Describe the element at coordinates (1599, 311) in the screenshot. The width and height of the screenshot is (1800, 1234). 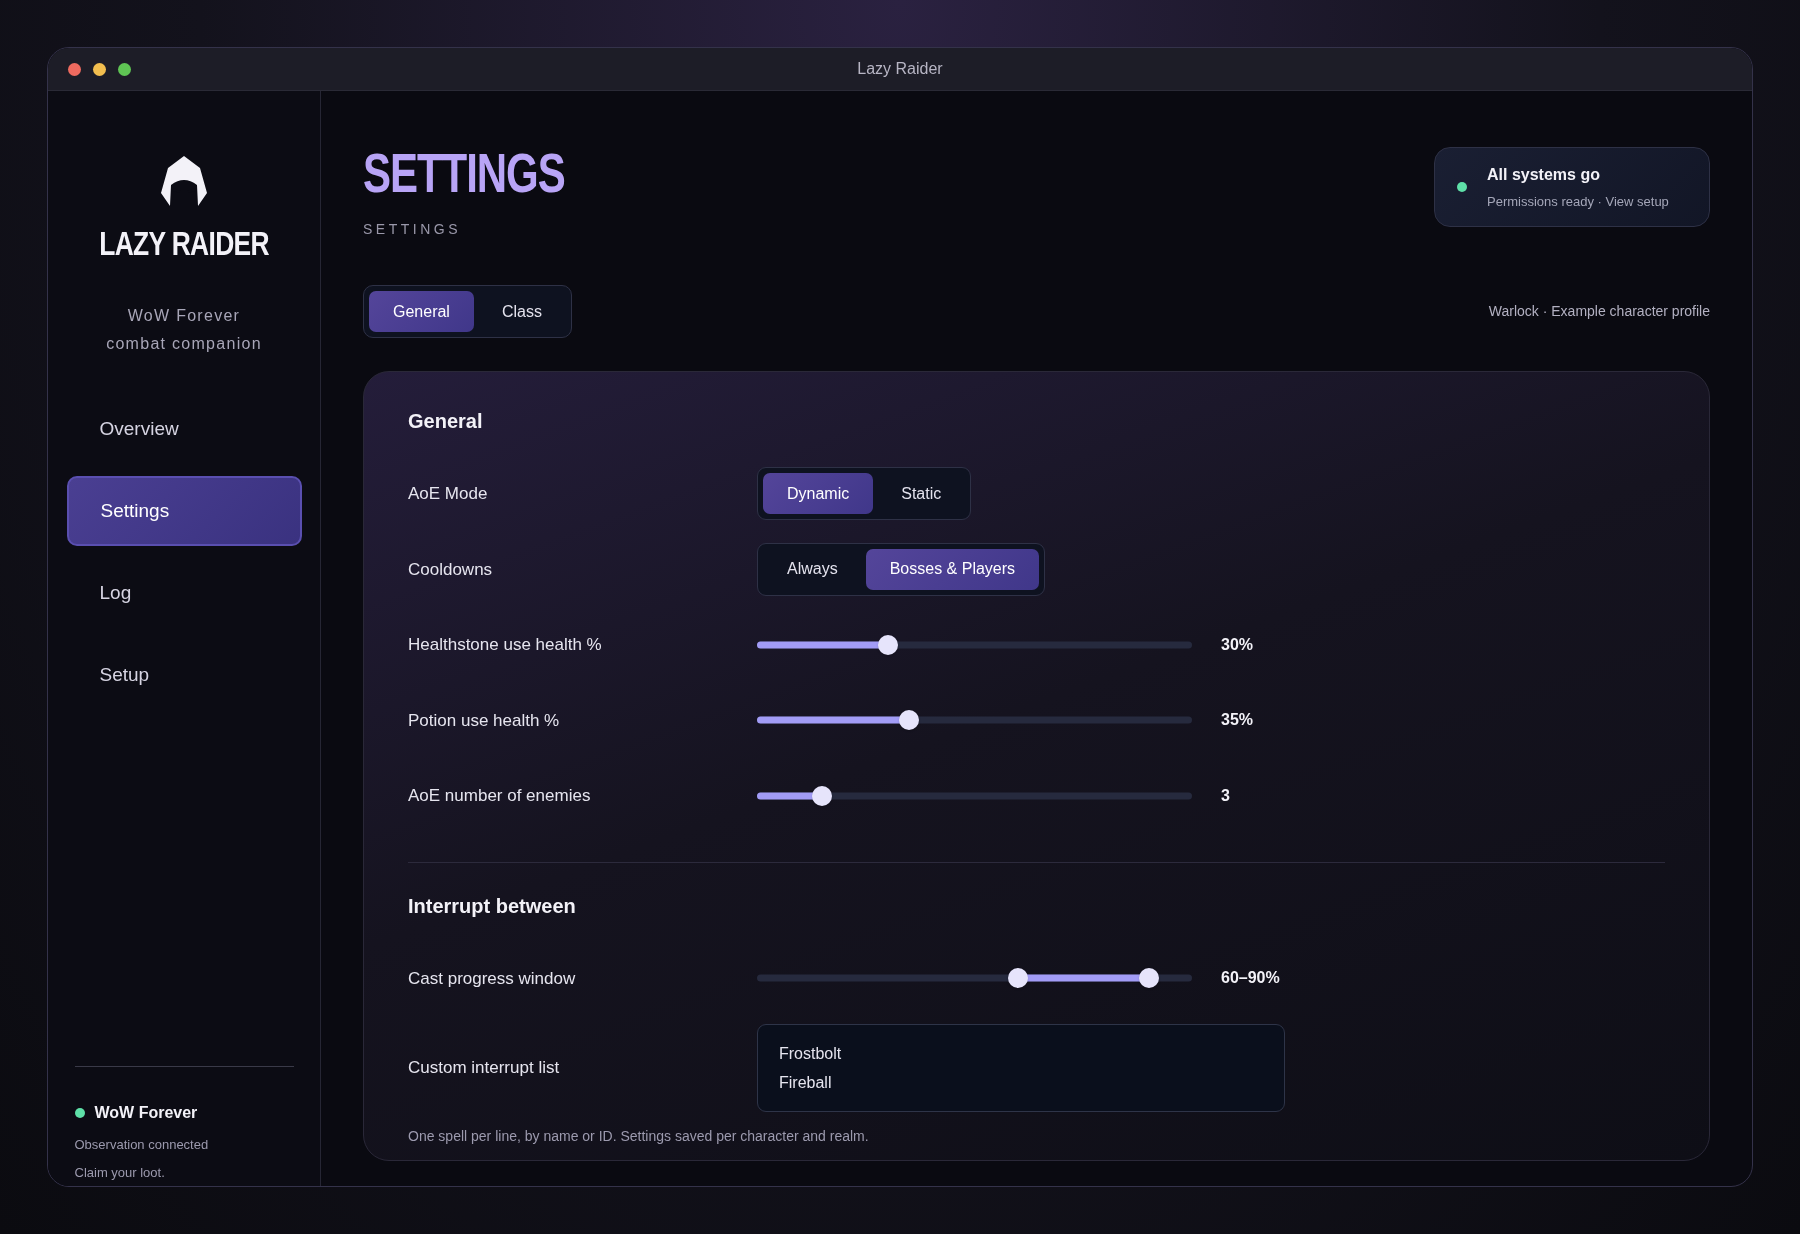
I see `profile-label: Warlock · Example character profile` at that location.